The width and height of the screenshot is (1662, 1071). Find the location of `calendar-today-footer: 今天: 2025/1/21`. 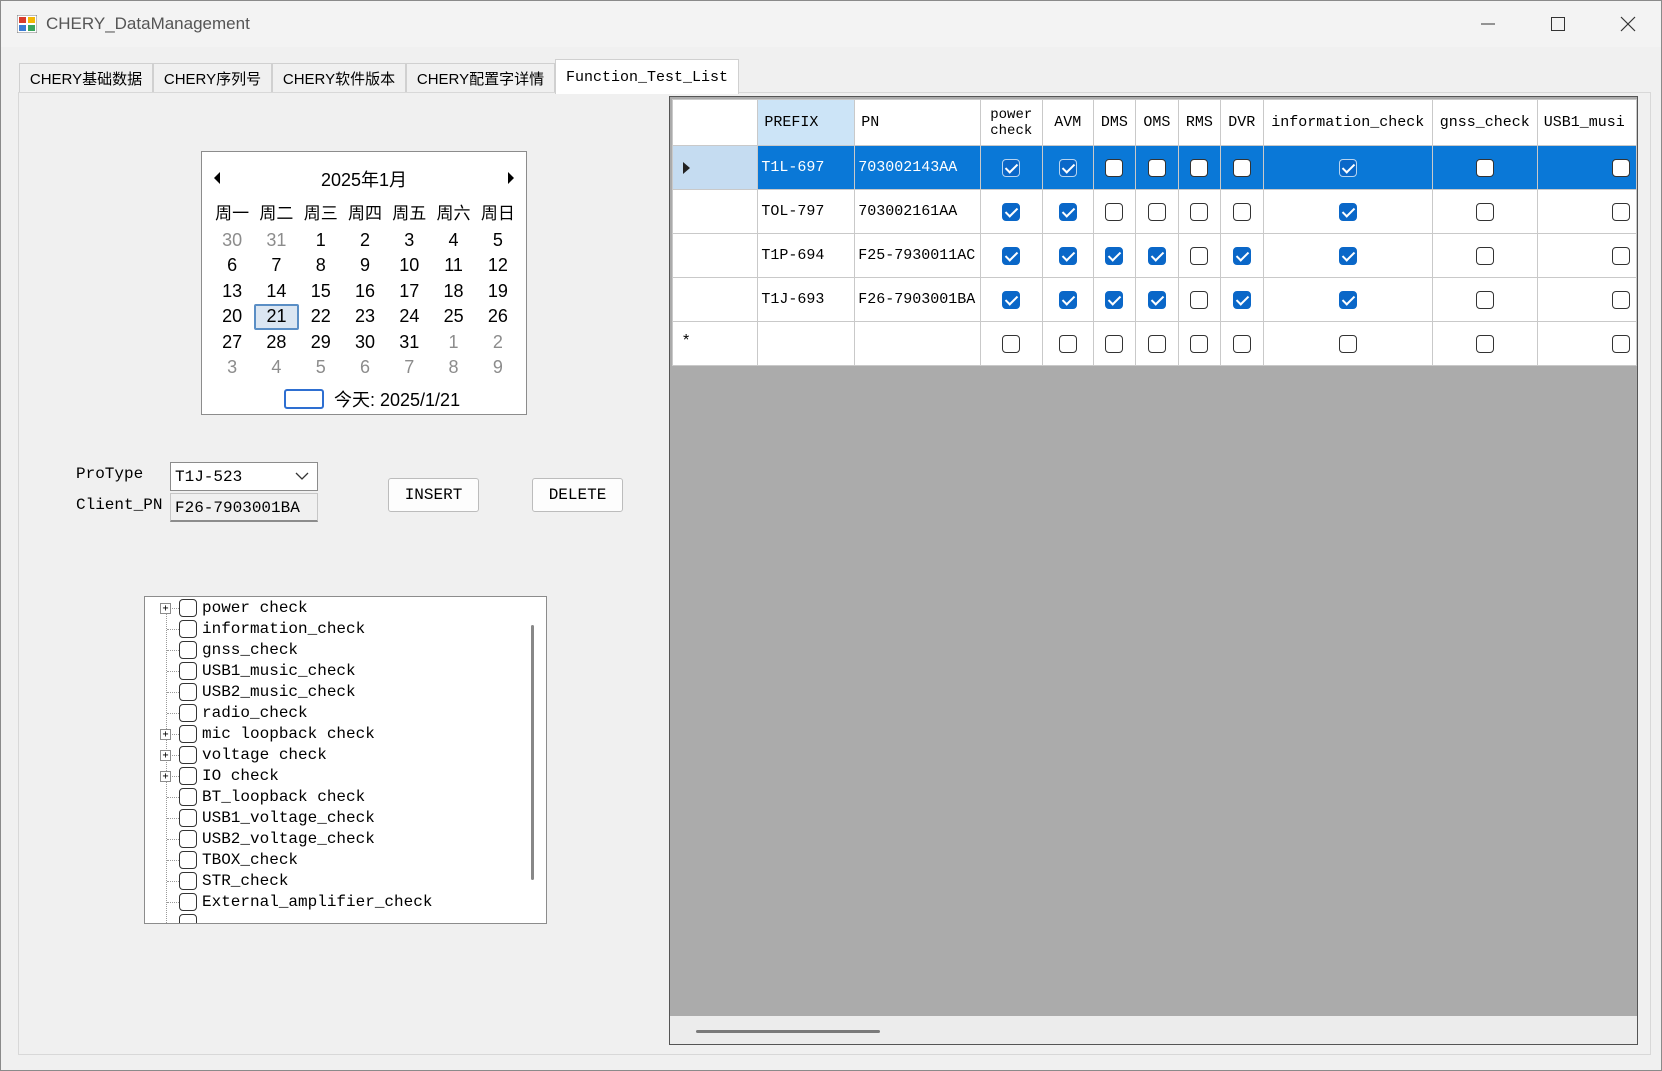

calendar-today-footer: 今天: 2025/1/21 is located at coordinates (372, 399).